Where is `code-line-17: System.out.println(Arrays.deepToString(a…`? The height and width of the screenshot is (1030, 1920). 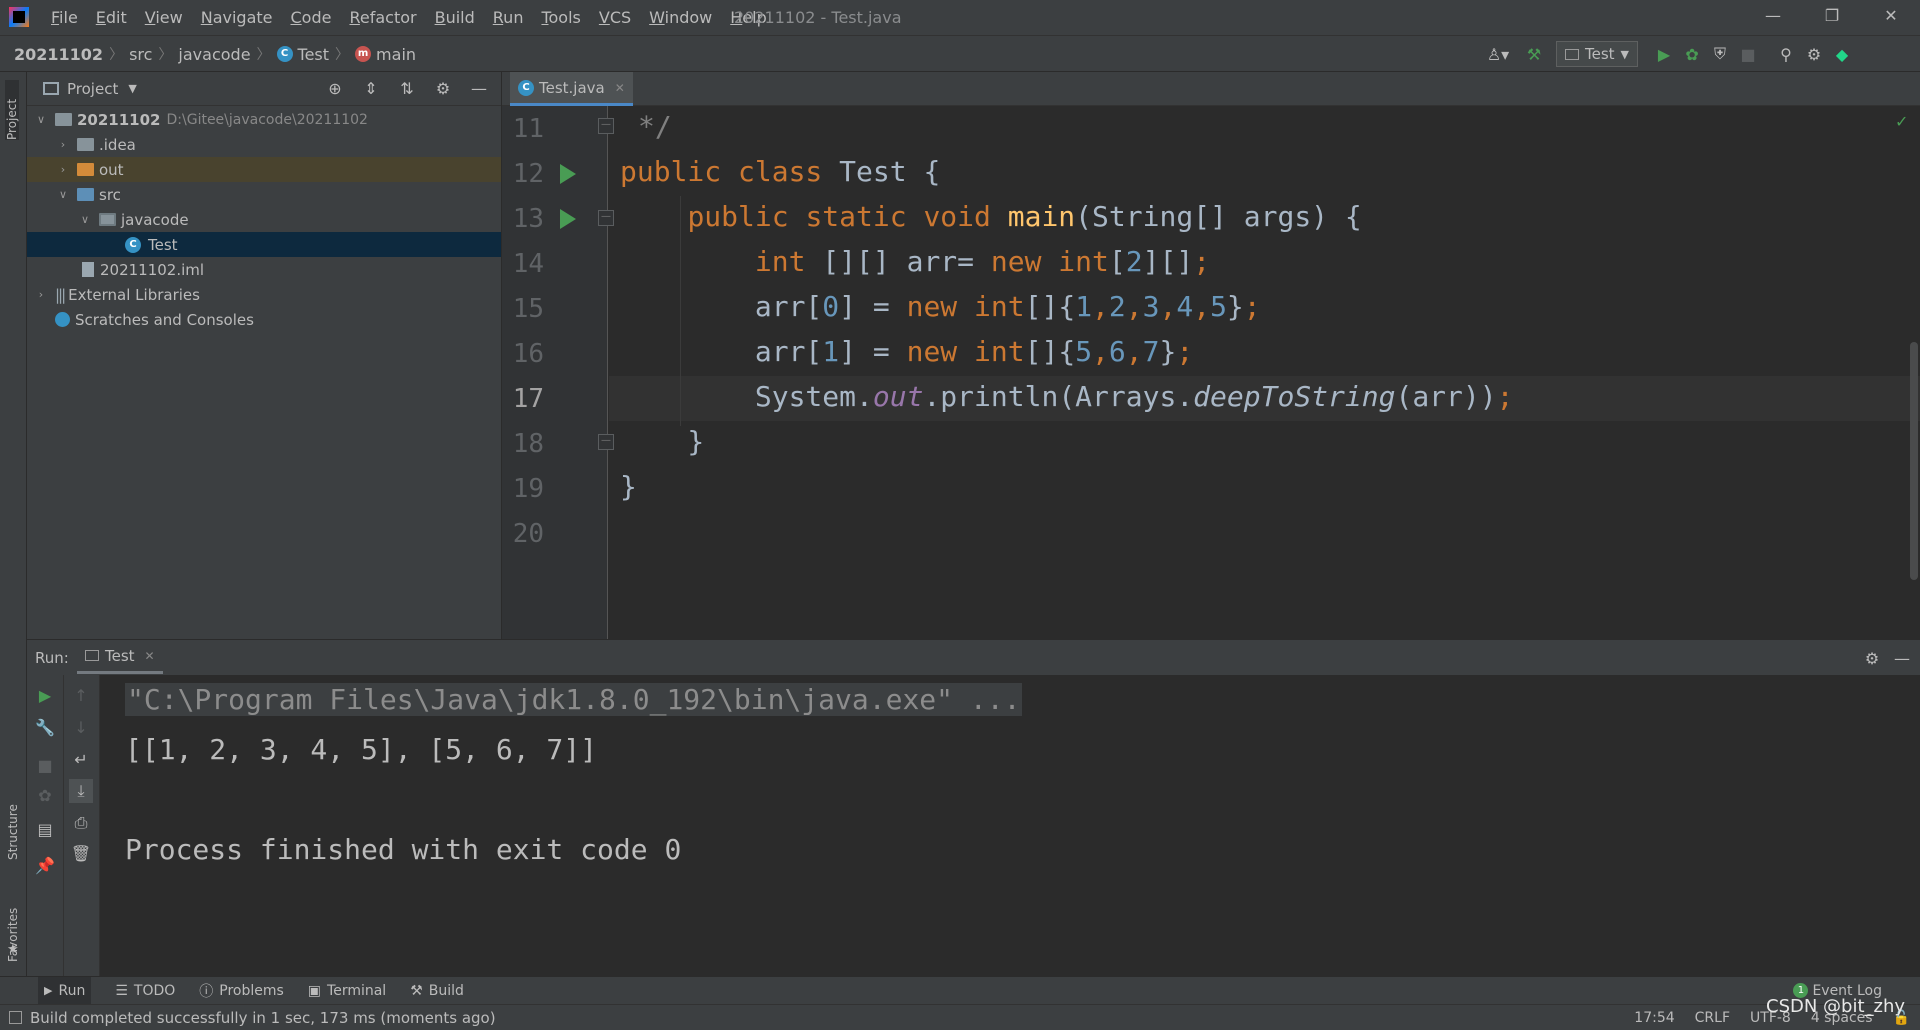
code-line-17: System.out.println(Arrays.deepToString(a… is located at coordinates (1067, 396).